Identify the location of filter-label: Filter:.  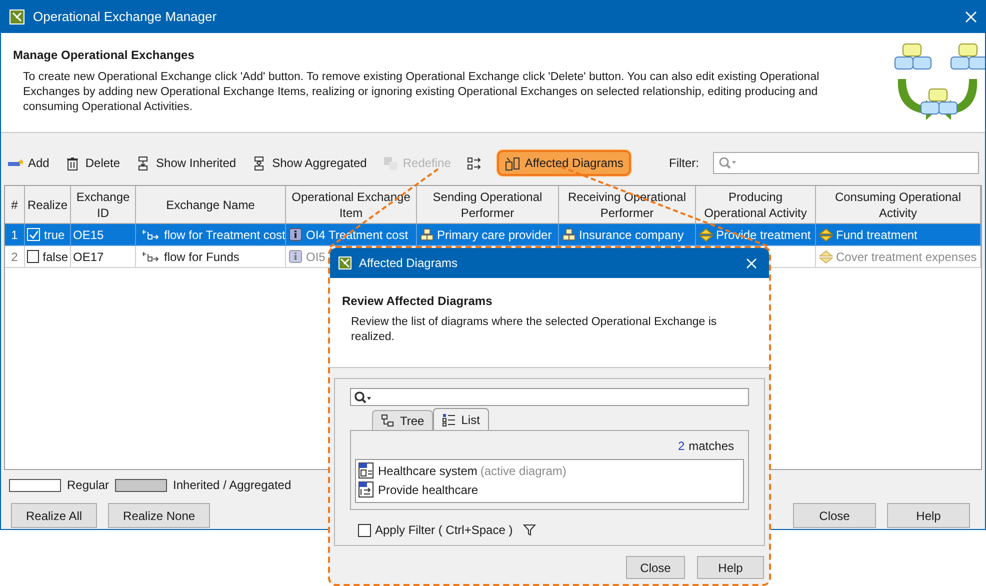
(684, 163).